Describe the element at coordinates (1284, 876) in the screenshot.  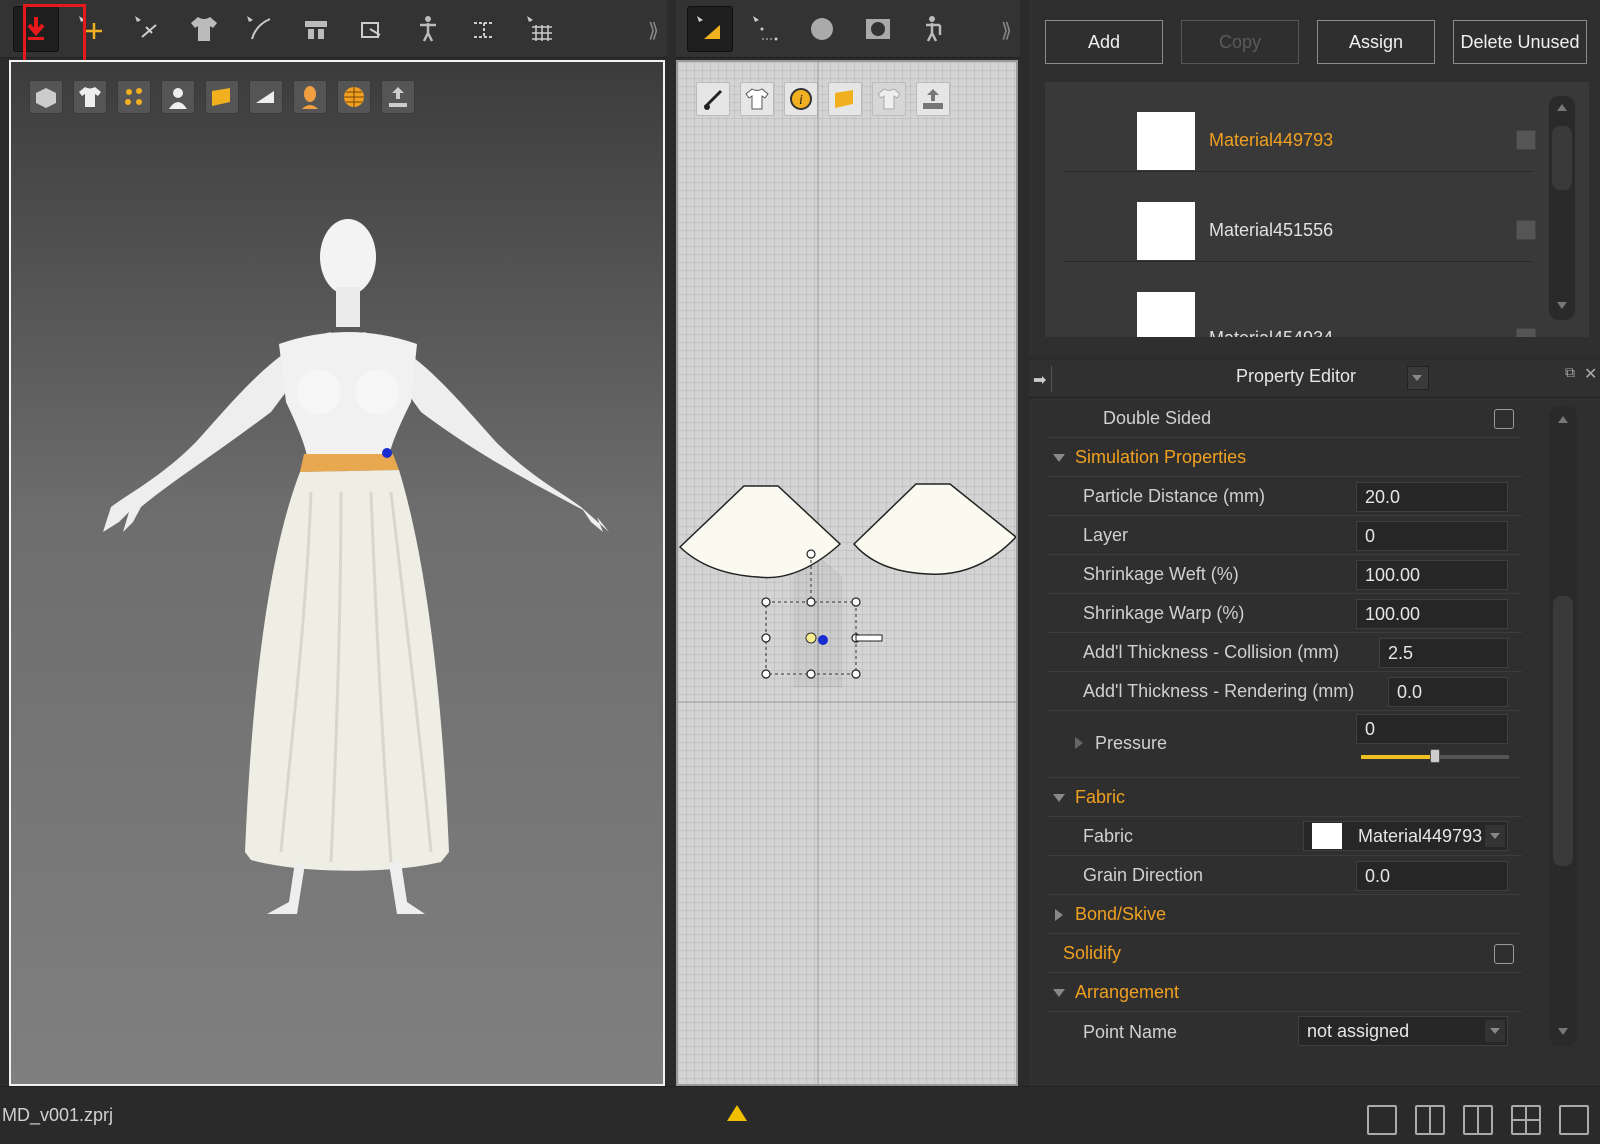
I see `grain-direction-row: Grain Direction 0.0` at that location.